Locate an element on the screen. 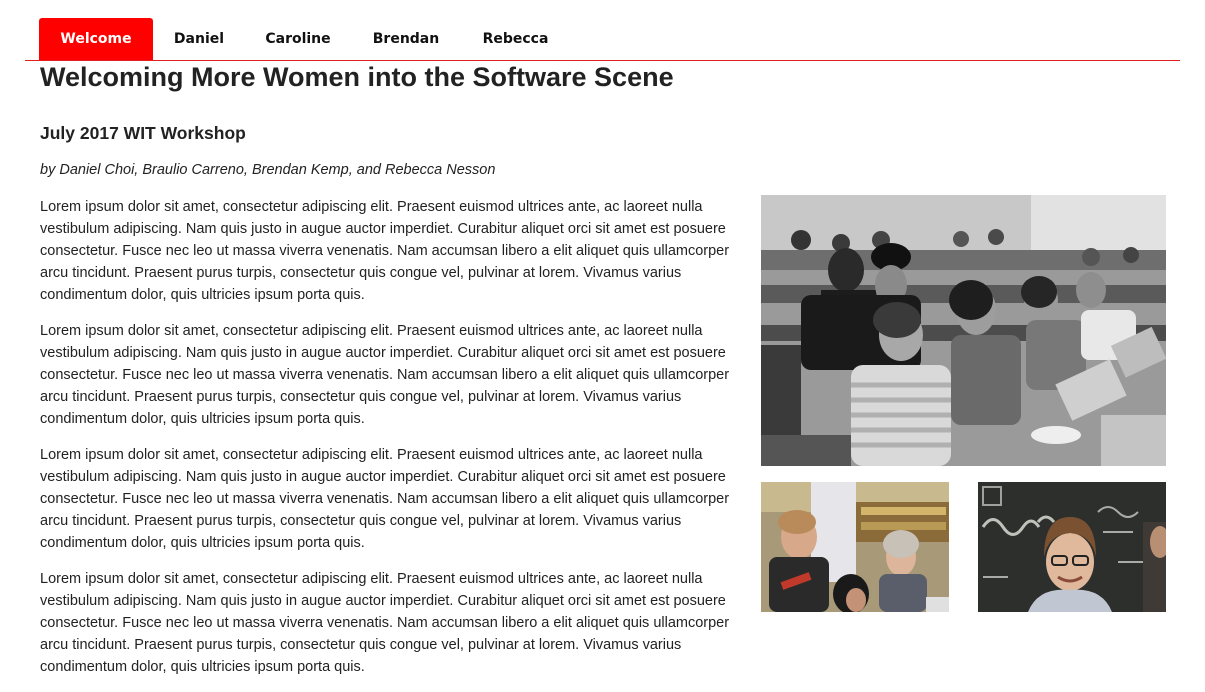 This screenshot has width=1205, height=692. tab-brendan: Brendan is located at coordinates (406, 39).